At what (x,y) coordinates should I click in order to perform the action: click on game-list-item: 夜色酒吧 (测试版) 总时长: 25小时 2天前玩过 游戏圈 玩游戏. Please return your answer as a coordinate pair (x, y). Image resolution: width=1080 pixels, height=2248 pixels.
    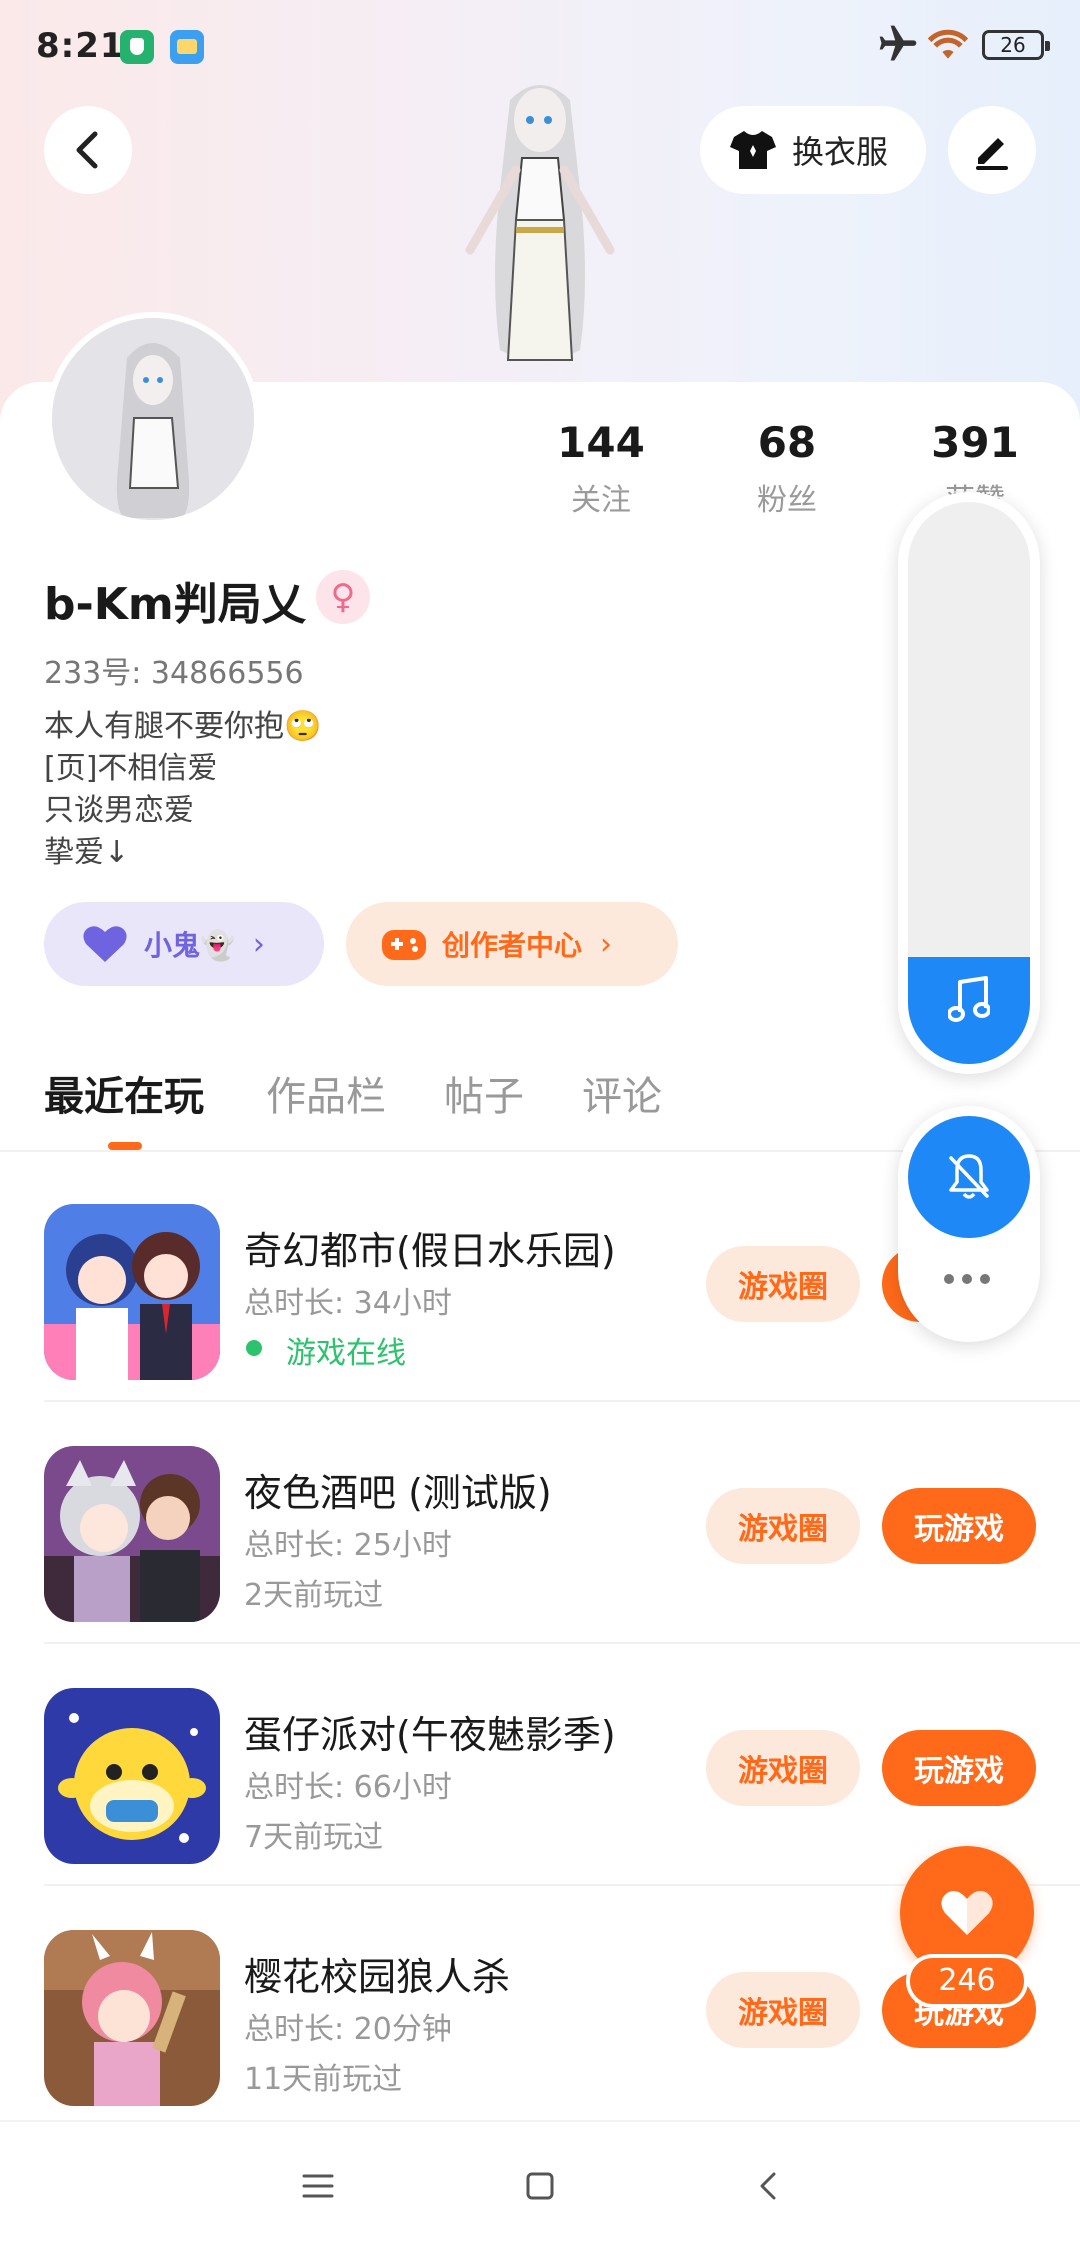
    Looking at the image, I should click on (540, 1523).